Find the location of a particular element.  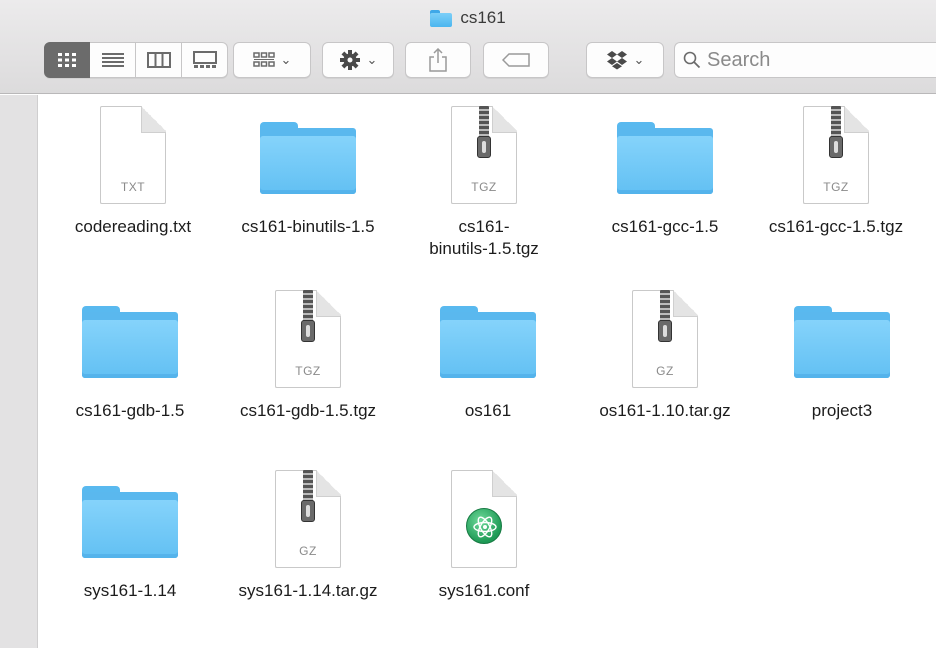

finder-toolbar: cs161 ⌄ ⌄ ⌄ Search is located at coordinates (468, 47).